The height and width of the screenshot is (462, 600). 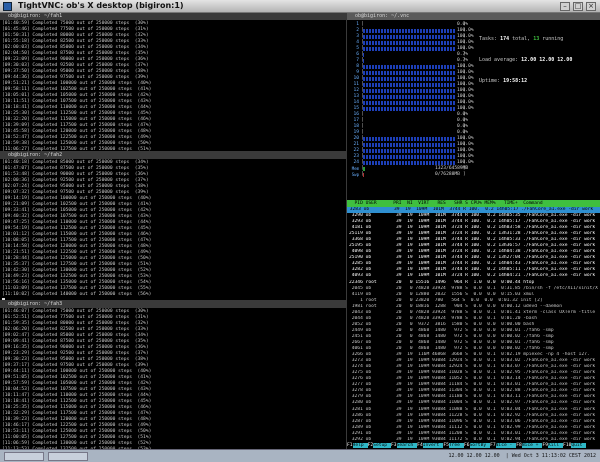 I want to click on pane-title: ob@bigiron: ~/fah2, so click(x=173, y=155).